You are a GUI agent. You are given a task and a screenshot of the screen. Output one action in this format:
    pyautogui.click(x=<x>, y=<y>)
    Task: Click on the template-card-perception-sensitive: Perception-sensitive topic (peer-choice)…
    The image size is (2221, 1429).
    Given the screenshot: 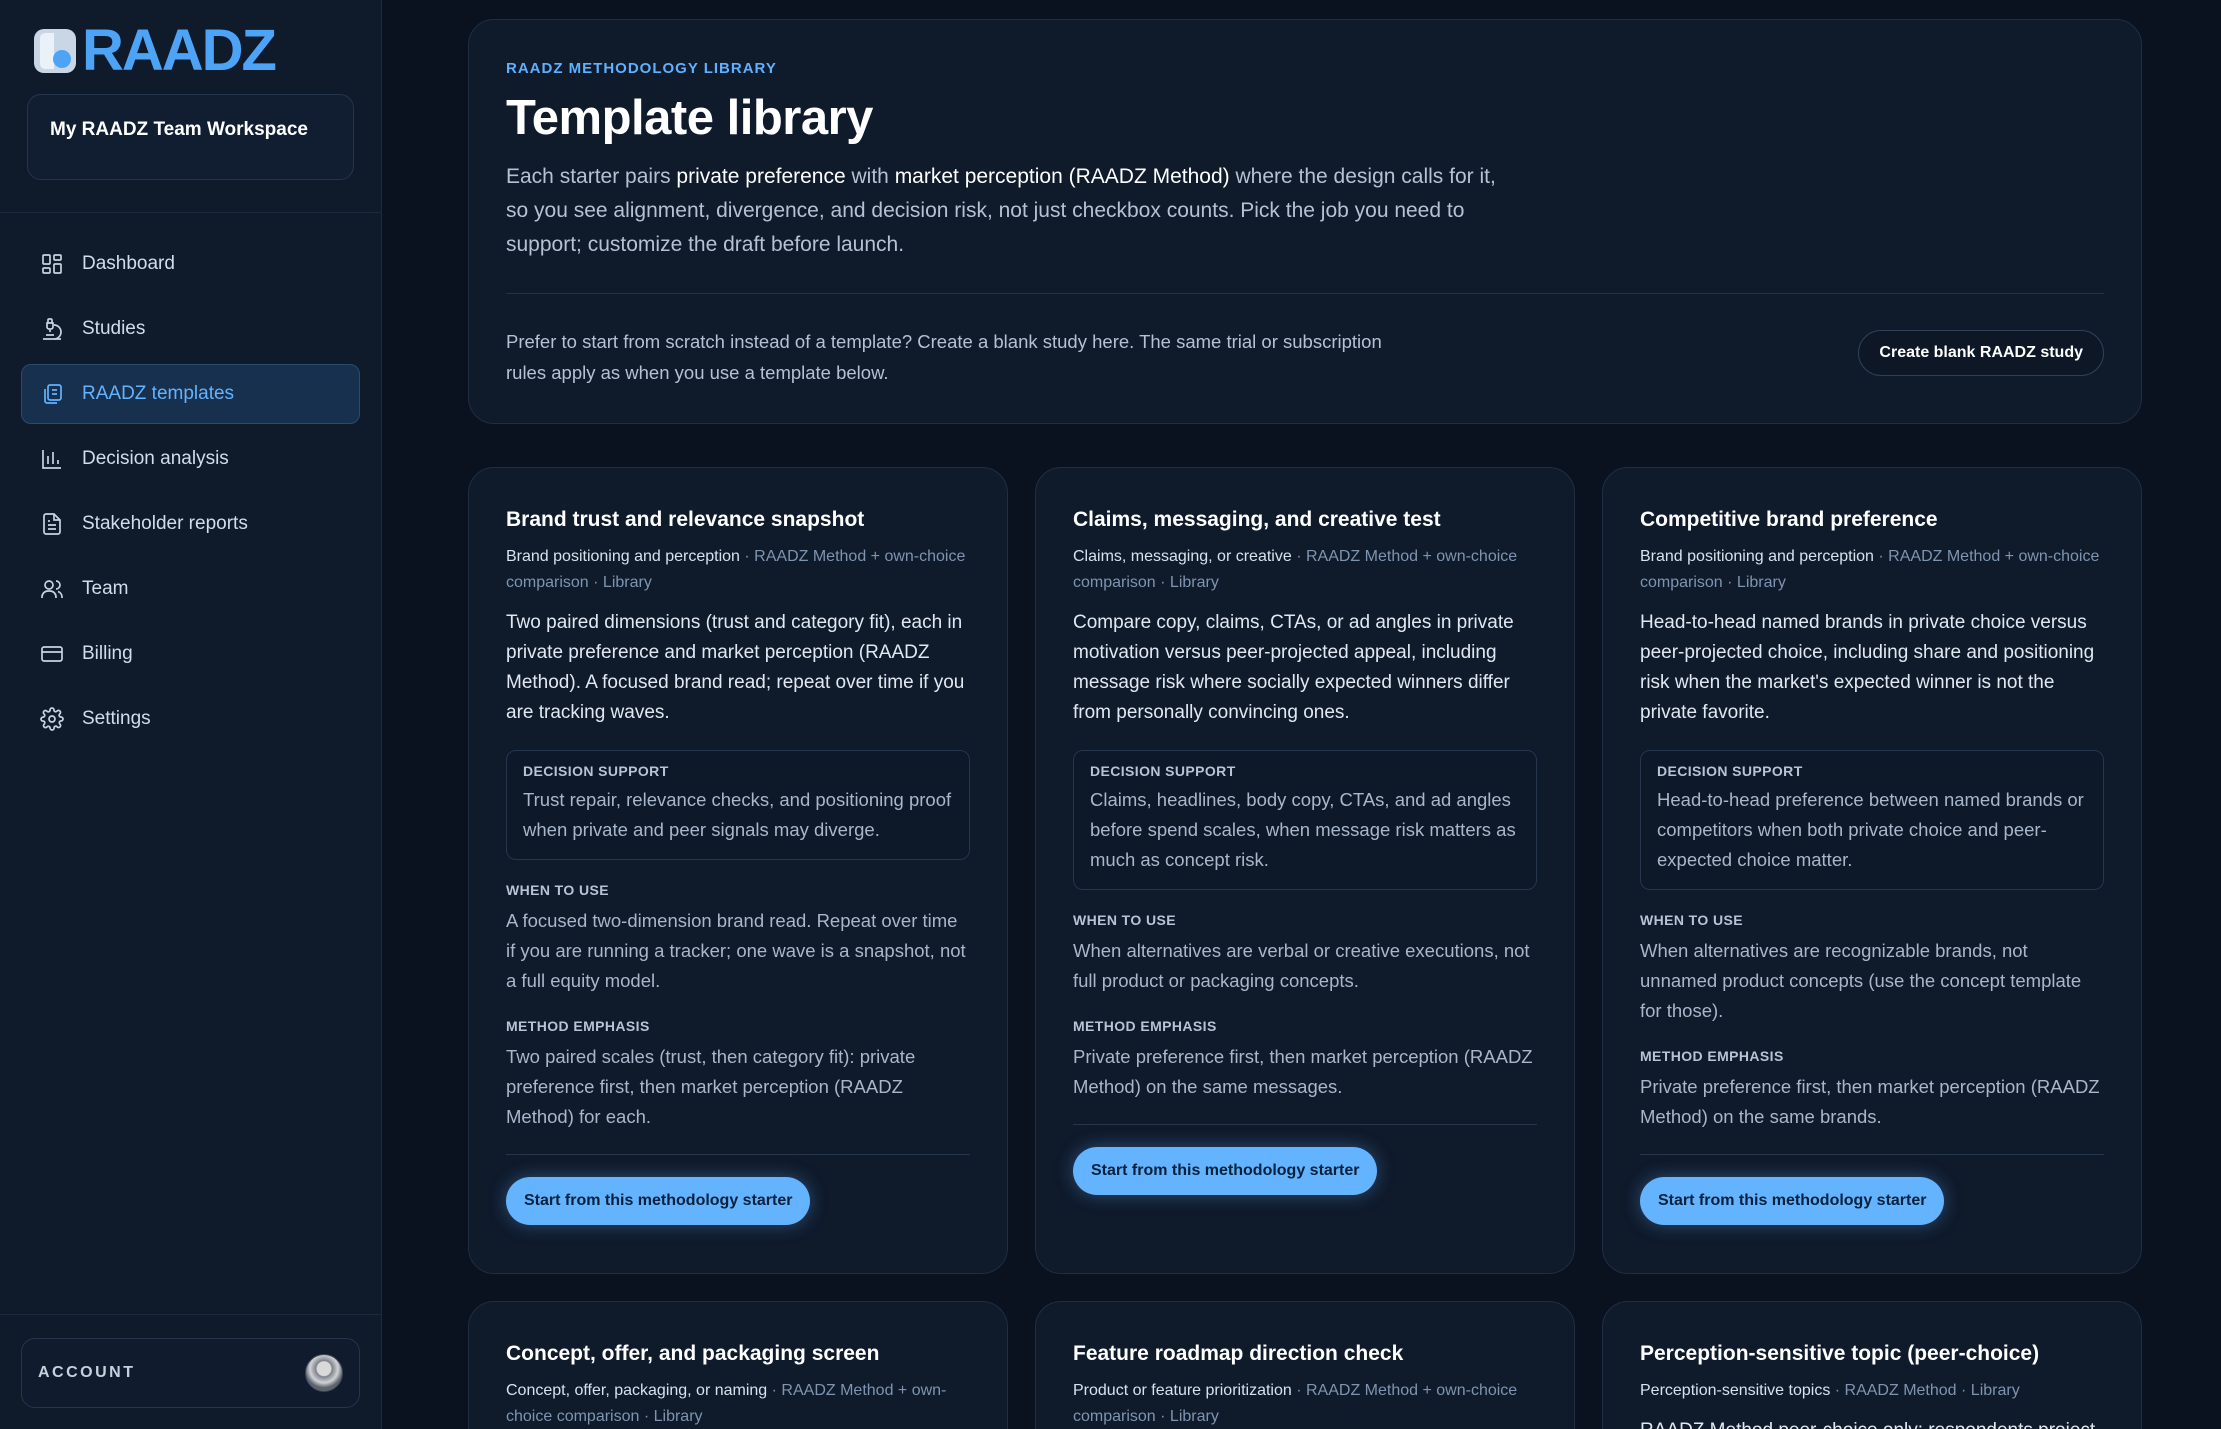 What is the action you would take?
    pyautogui.click(x=1872, y=1365)
    